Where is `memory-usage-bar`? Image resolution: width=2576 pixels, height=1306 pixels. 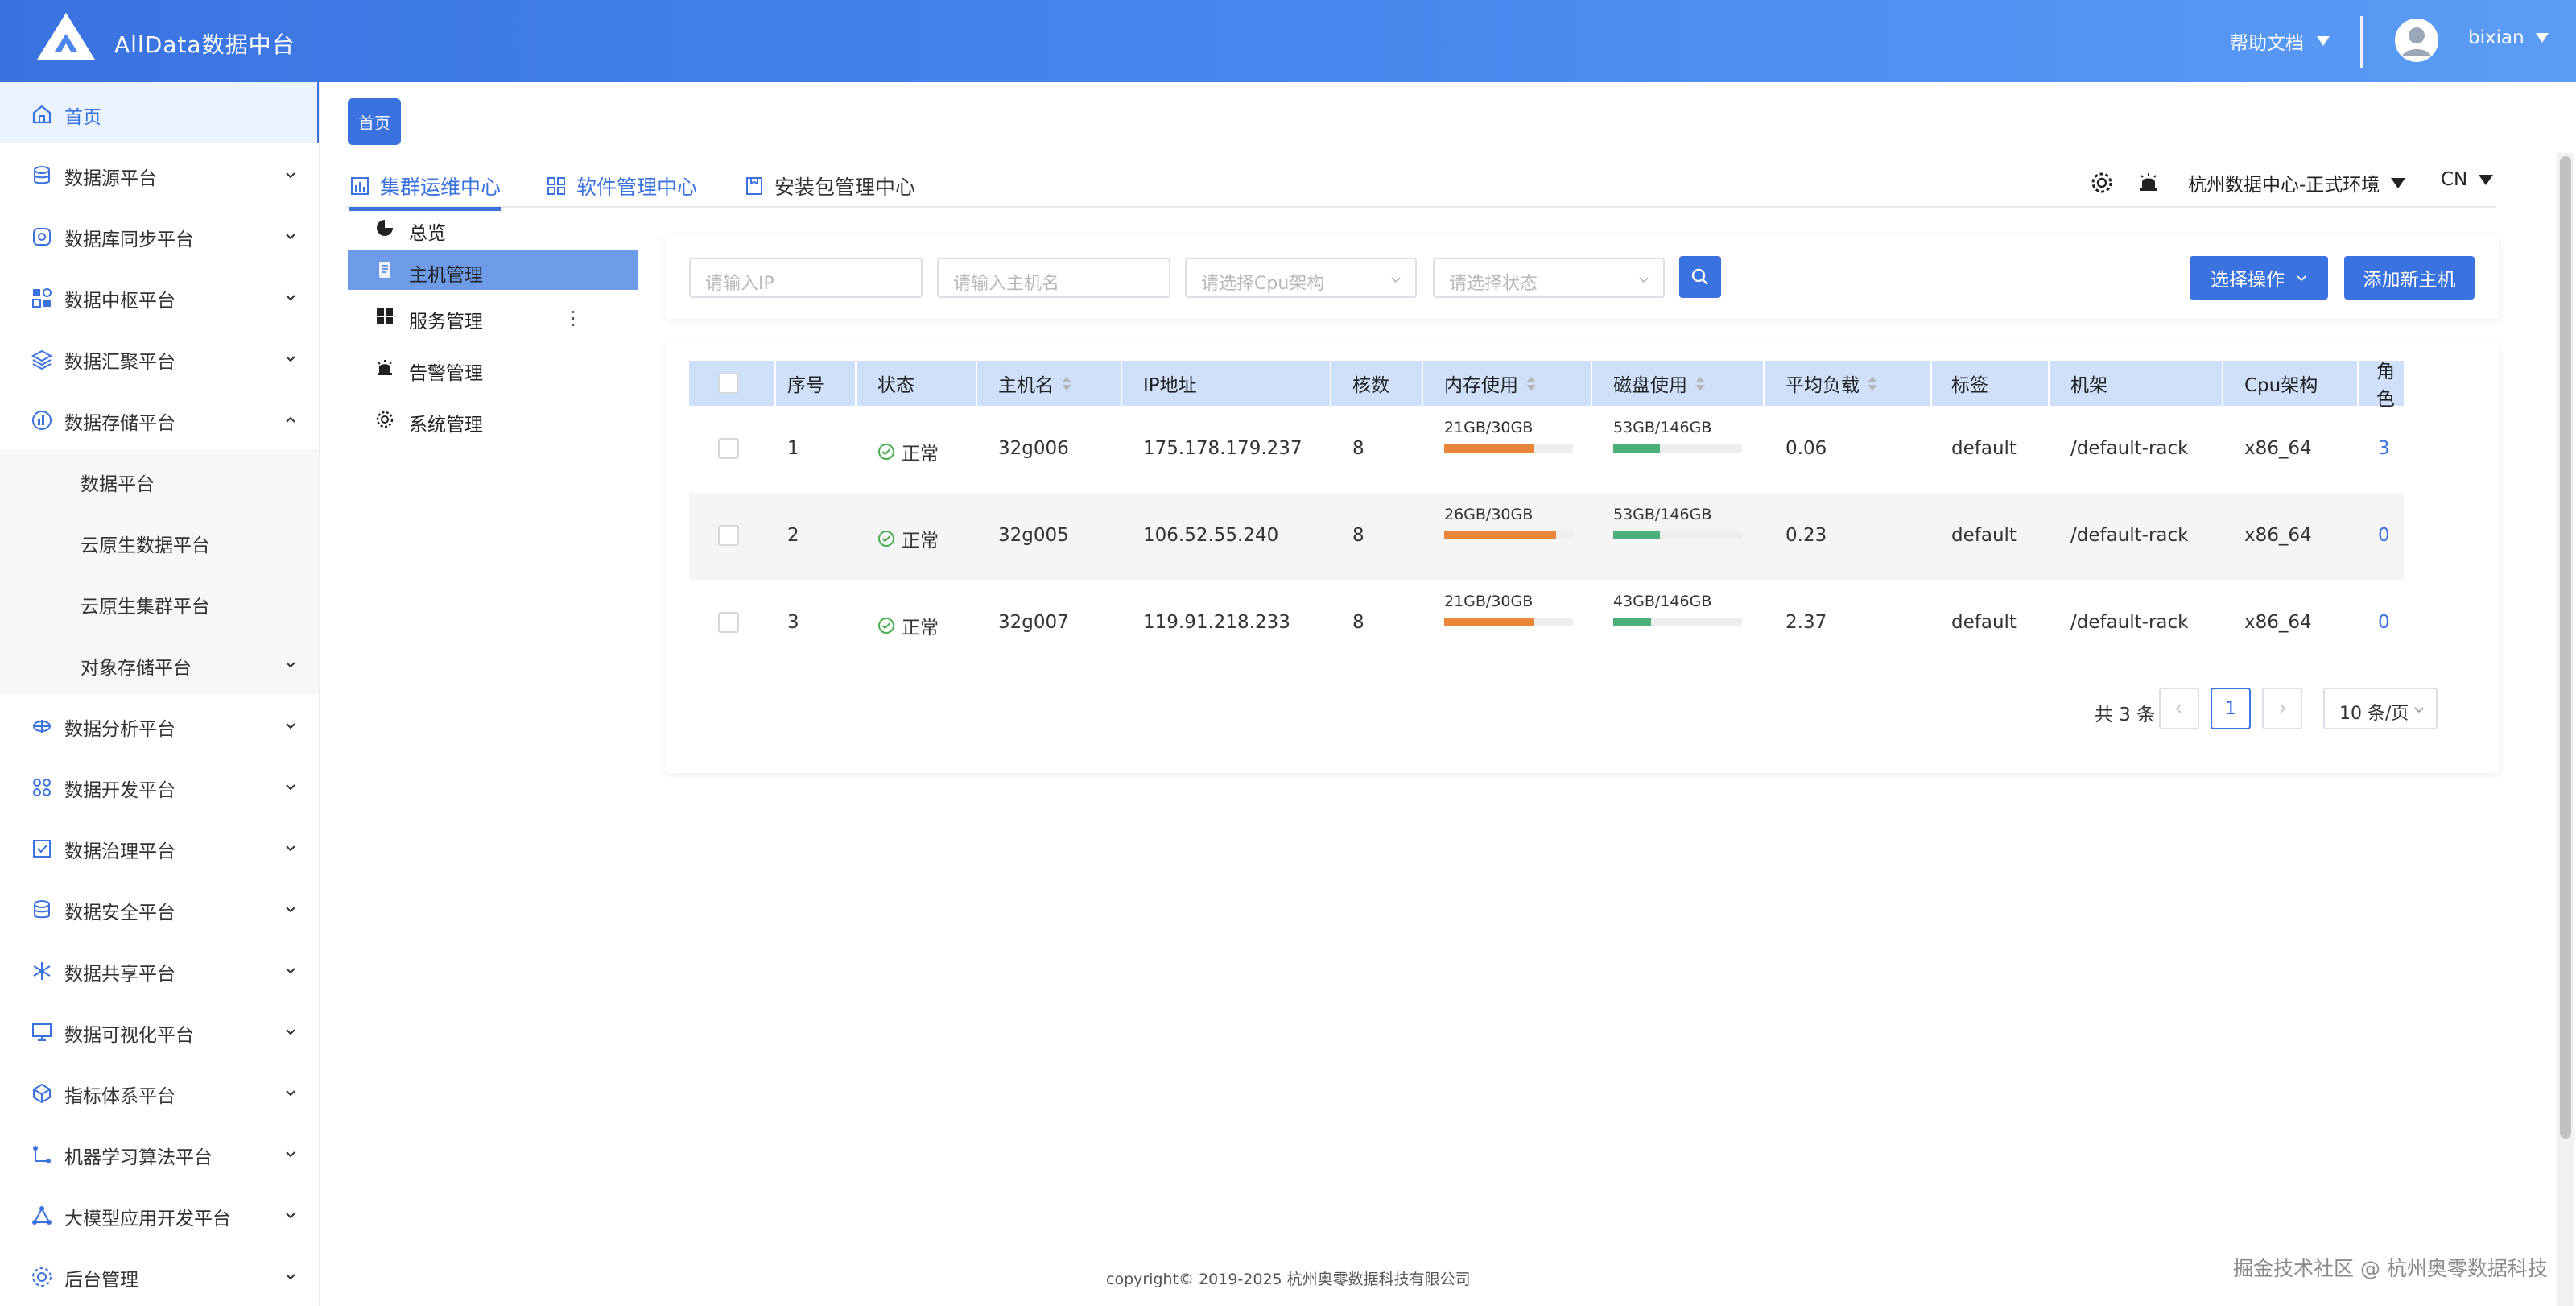
memory-usage-bar is located at coordinates (1508, 622).